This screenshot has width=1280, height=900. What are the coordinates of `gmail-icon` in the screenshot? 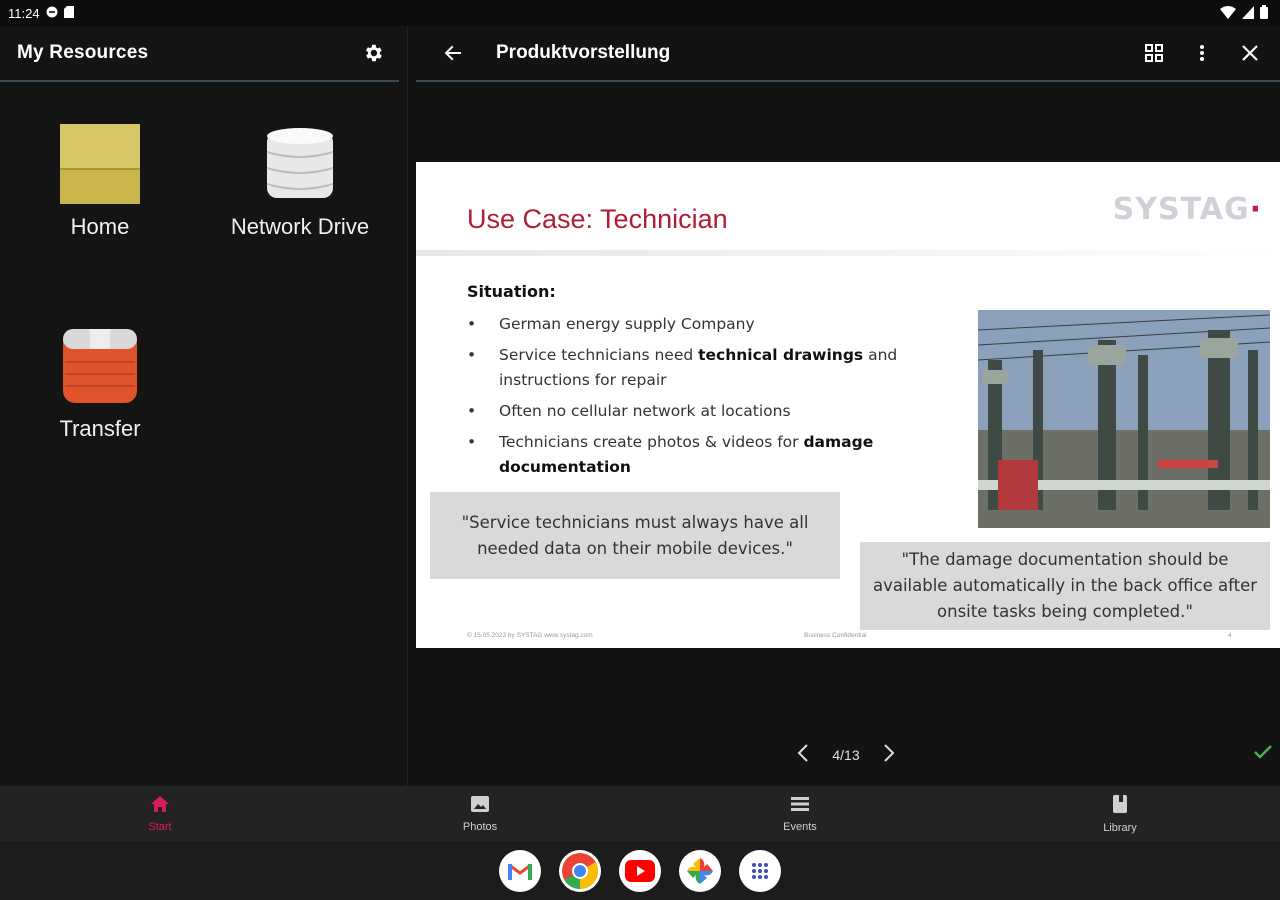 It's located at (520, 871).